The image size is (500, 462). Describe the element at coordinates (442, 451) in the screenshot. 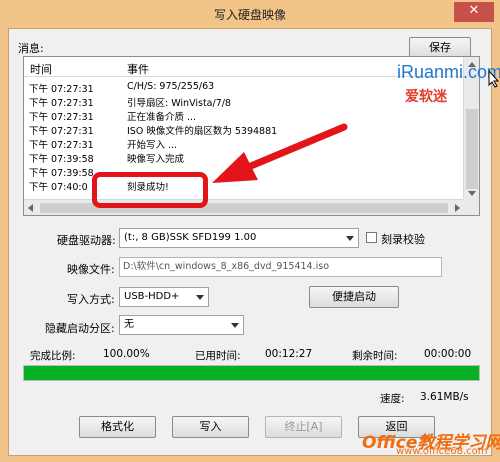

I see `office68-watermark-url: www.office68.com` at that location.